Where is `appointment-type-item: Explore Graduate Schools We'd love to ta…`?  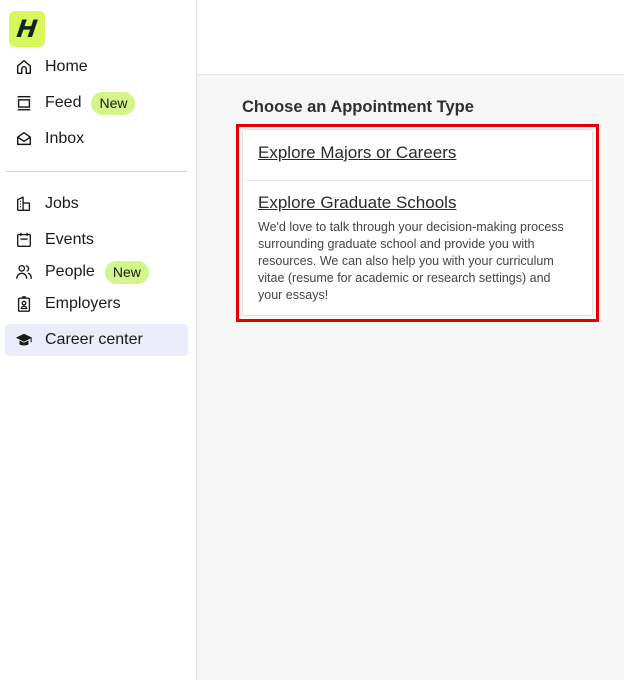 appointment-type-item: Explore Graduate Schools We'd love to ta… is located at coordinates (417, 242).